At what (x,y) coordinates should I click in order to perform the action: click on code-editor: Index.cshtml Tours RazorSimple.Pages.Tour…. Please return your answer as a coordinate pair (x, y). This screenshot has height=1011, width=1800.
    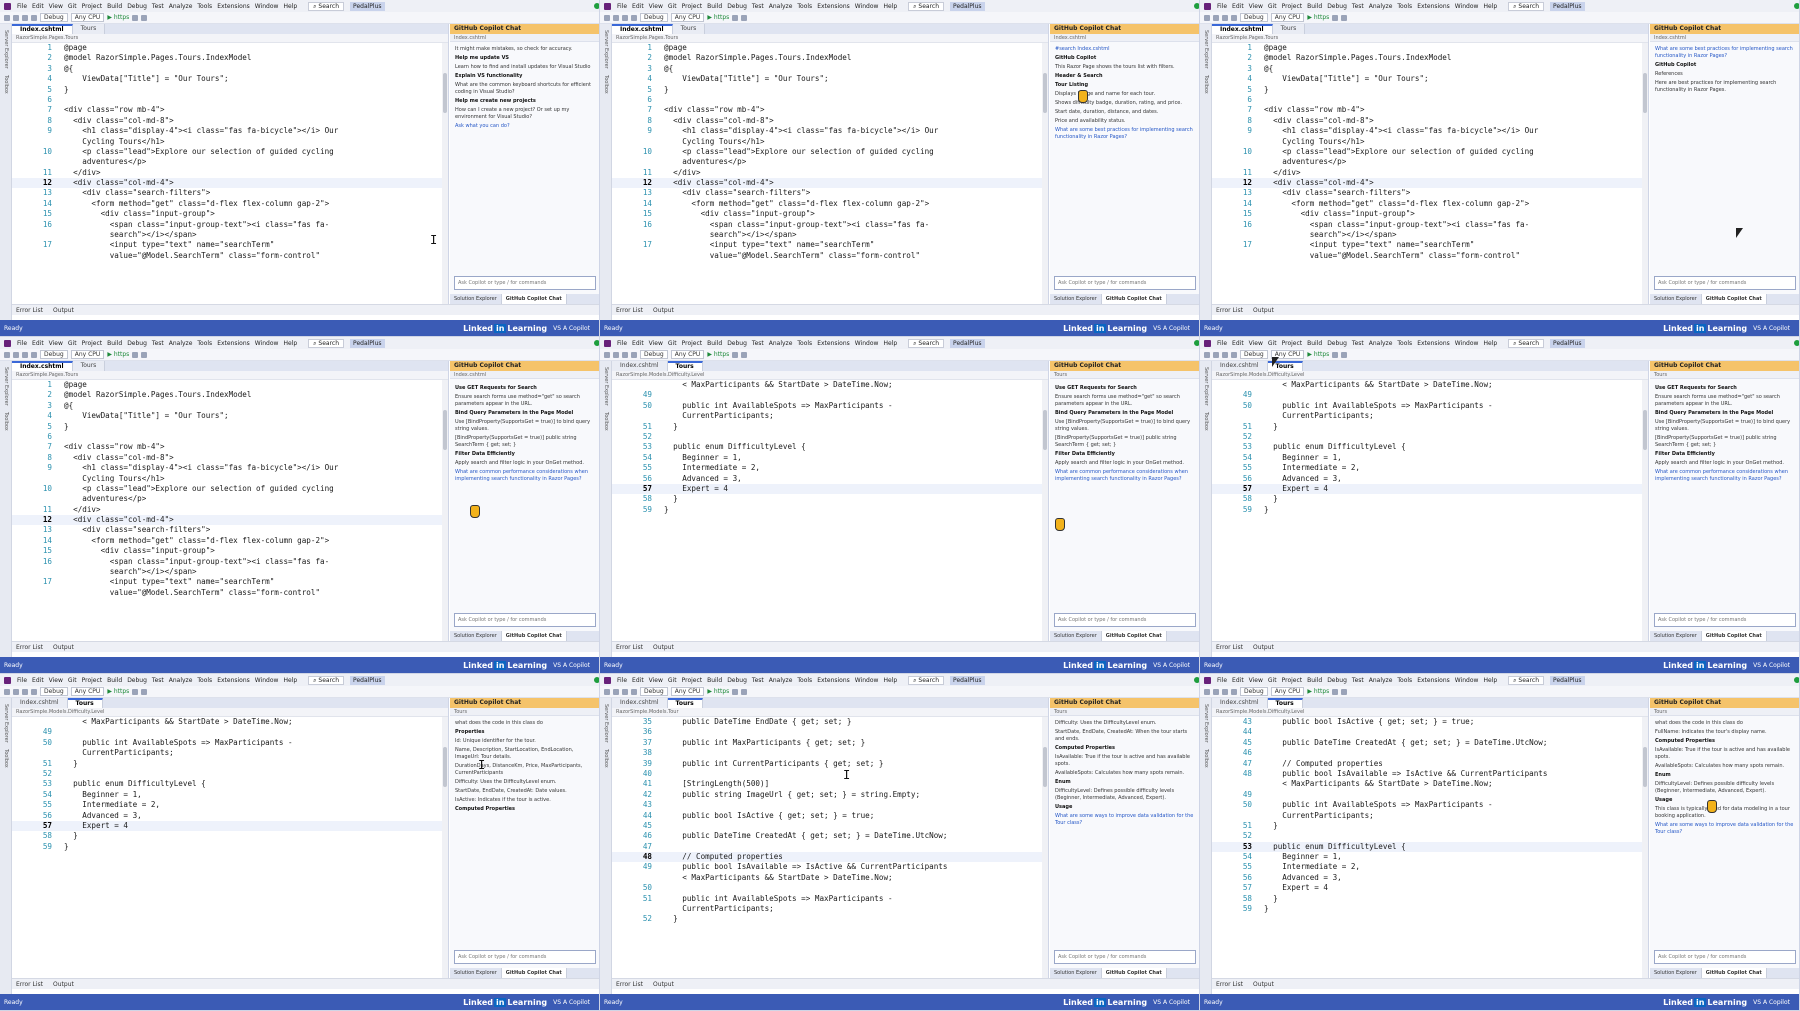
    Looking at the image, I should click on (230, 164).